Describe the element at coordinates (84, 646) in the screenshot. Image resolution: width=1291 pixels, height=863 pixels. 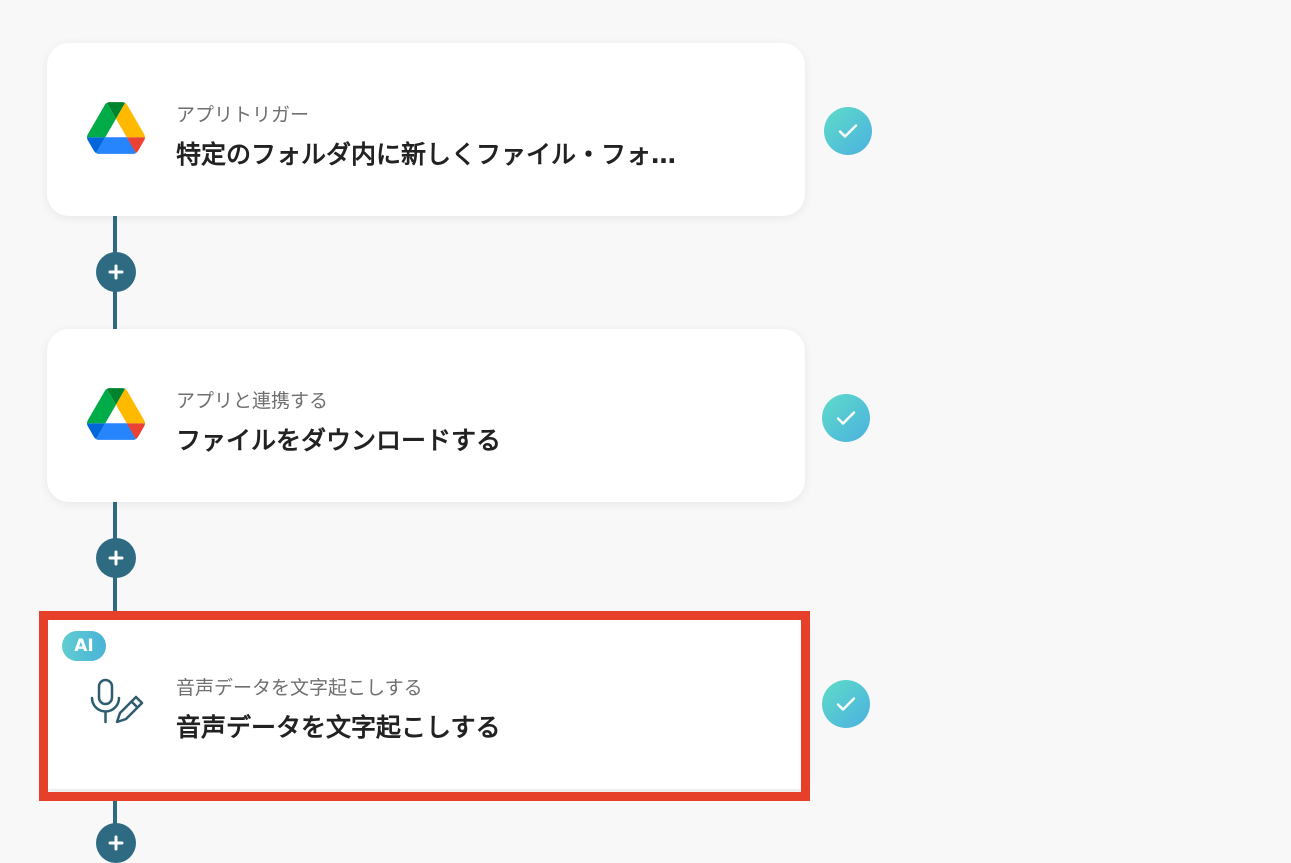
I see `ai-badge: AI` at that location.